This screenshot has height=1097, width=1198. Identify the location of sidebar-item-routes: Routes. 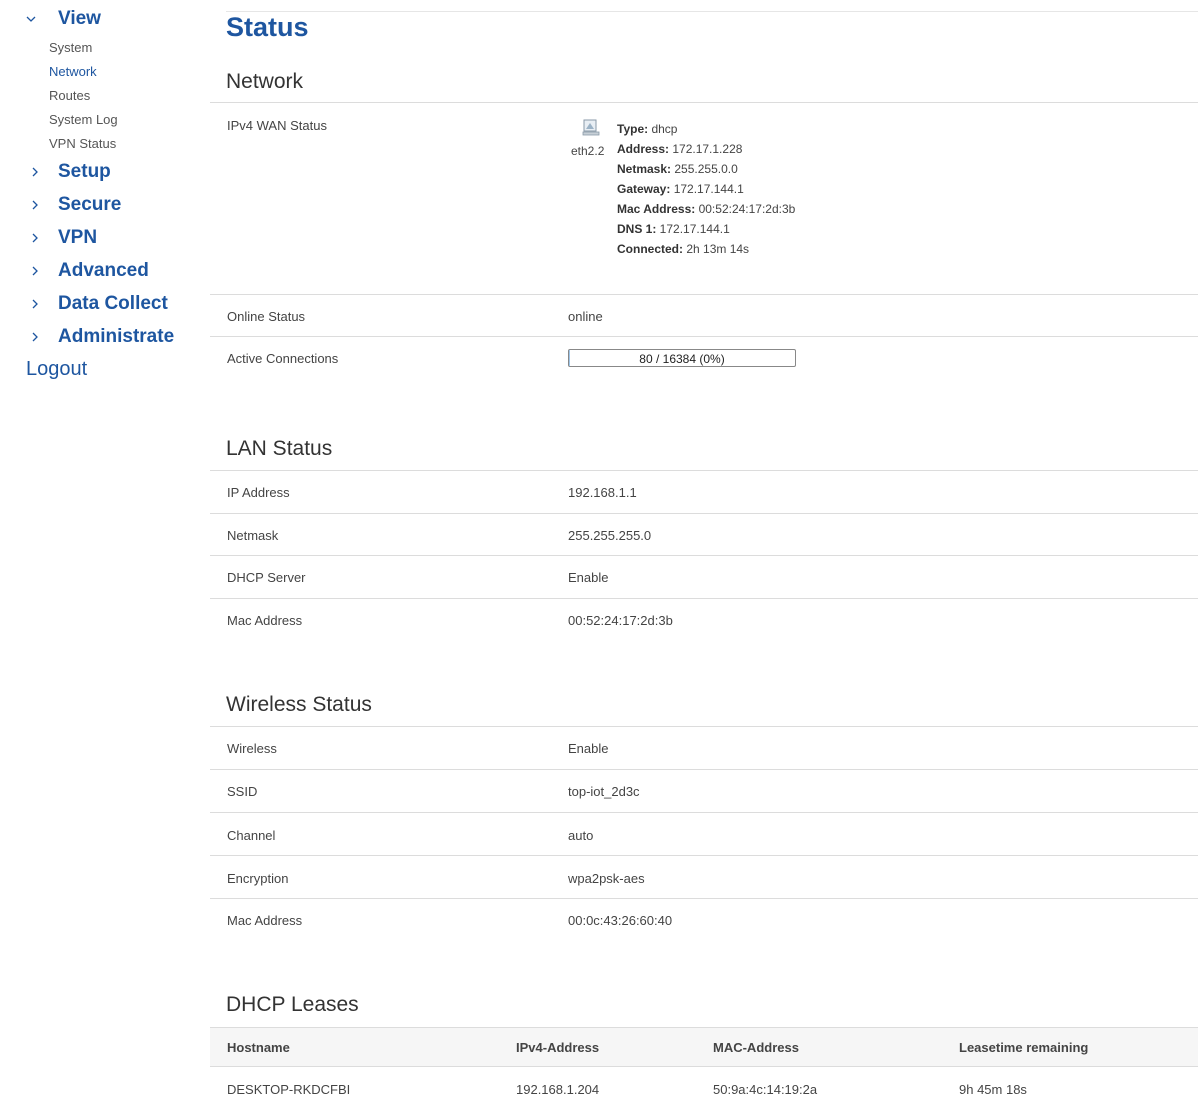
(69, 95).